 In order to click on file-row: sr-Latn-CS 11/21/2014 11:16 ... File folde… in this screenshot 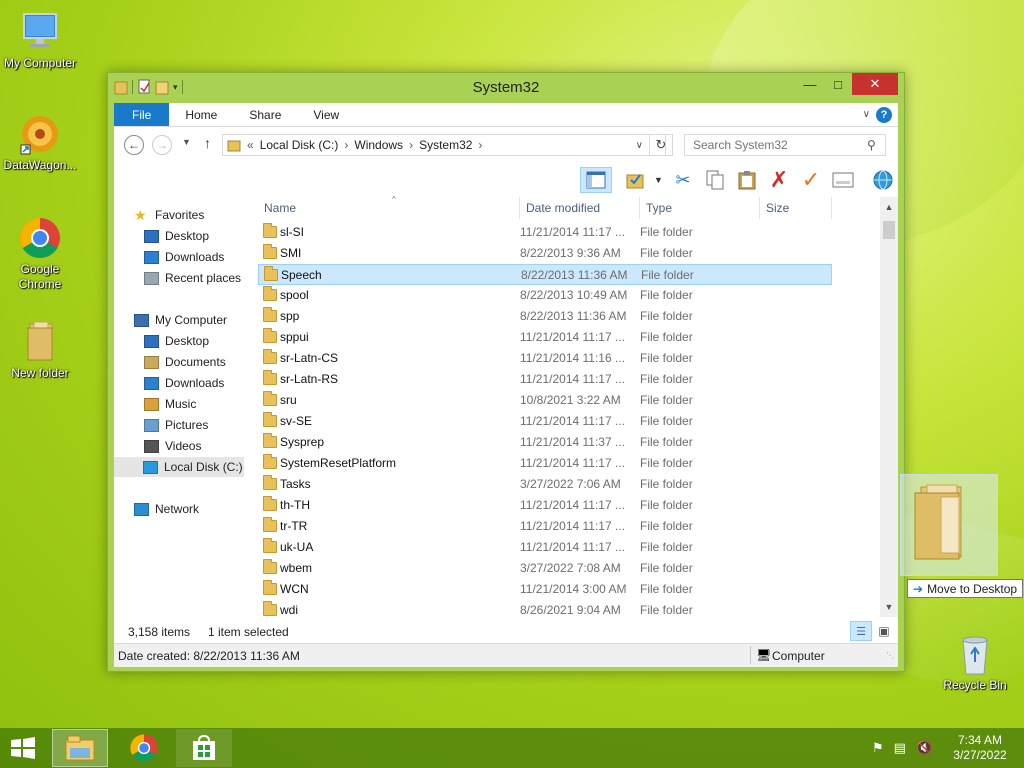, I will do `click(545, 358)`.